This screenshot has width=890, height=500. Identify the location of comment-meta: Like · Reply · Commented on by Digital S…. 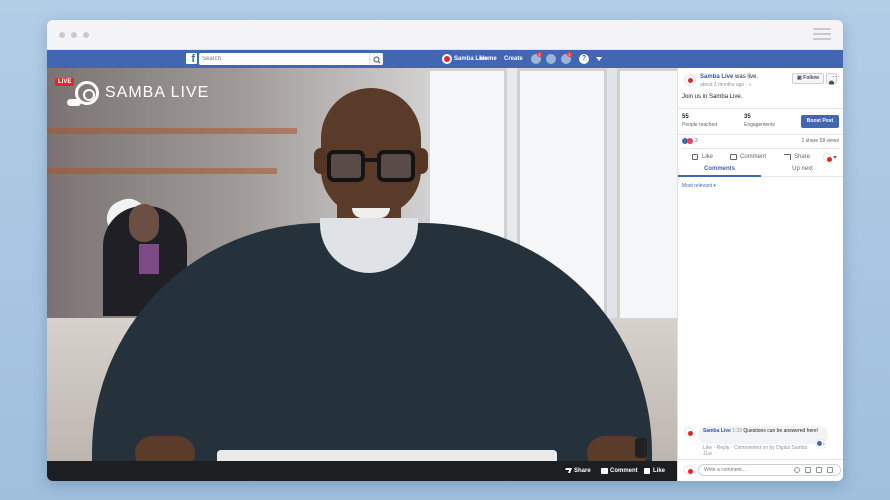
(767, 448).